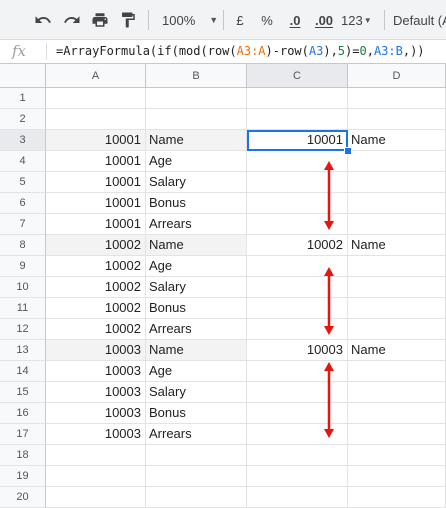 The width and height of the screenshot is (446, 508). I want to click on cell-b18, so click(196, 455).